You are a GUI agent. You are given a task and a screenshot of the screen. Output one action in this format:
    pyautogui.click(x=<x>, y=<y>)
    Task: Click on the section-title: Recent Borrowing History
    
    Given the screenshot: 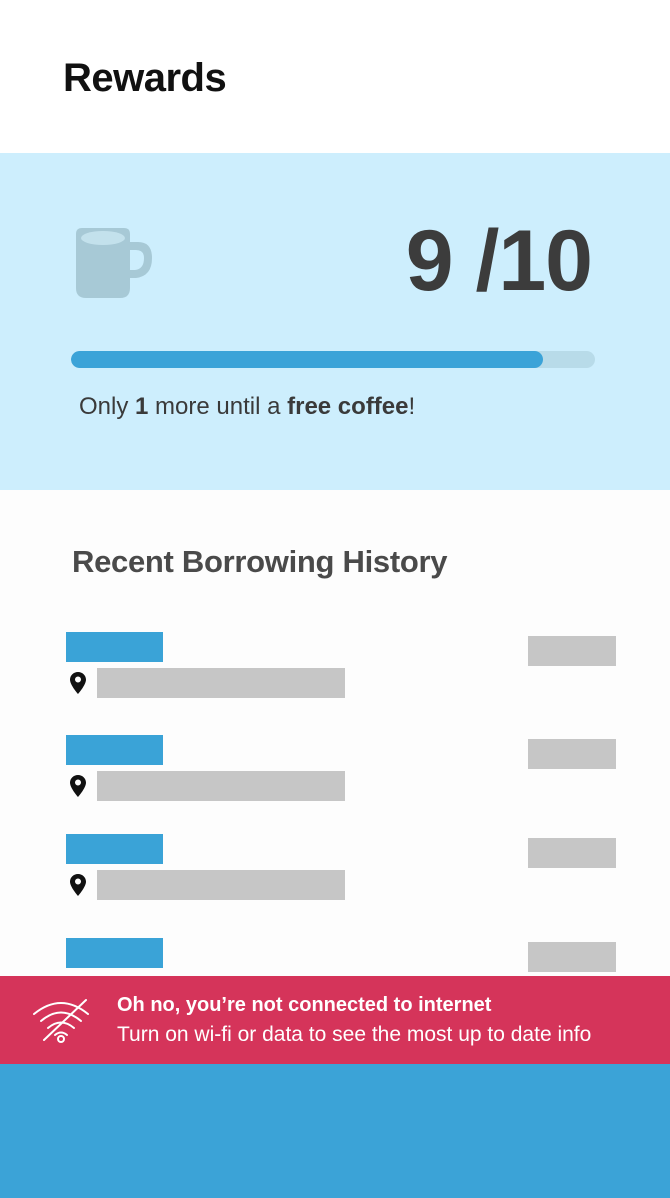 What is the action you would take?
    pyautogui.click(x=260, y=561)
    